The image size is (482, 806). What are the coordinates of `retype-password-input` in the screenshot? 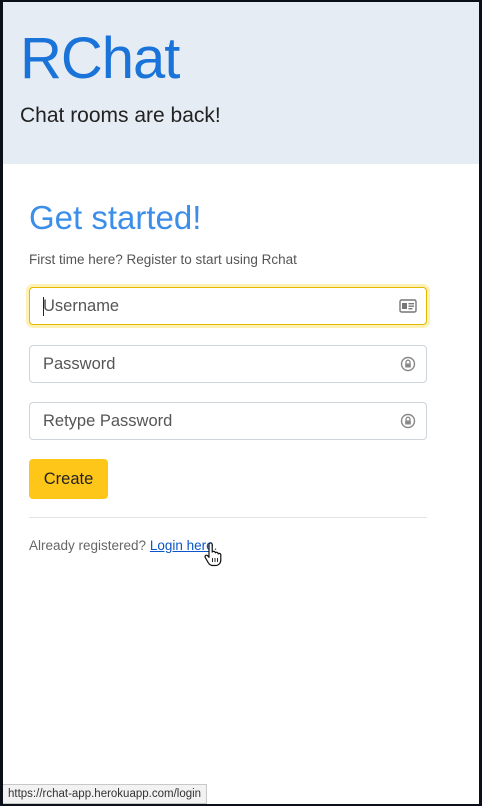 It's located at (211, 421).